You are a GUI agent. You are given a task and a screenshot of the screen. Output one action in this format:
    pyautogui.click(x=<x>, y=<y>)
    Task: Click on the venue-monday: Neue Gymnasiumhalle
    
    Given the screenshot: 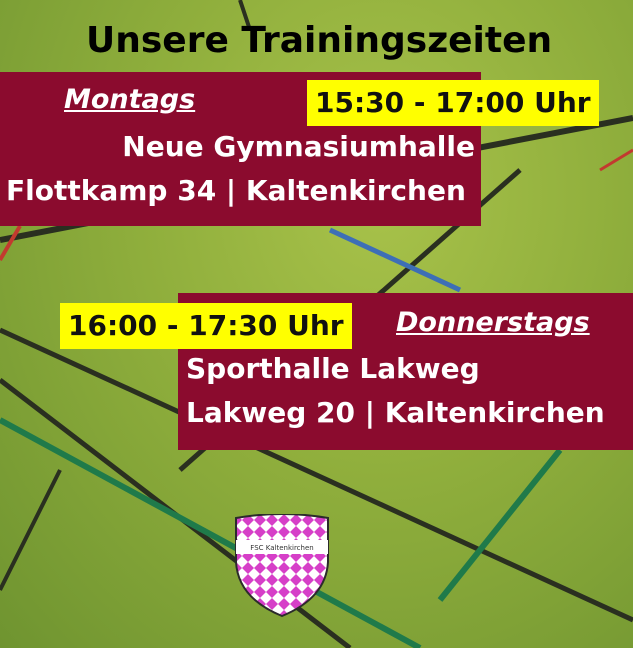 What is the action you would take?
    pyautogui.click(x=298, y=146)
    